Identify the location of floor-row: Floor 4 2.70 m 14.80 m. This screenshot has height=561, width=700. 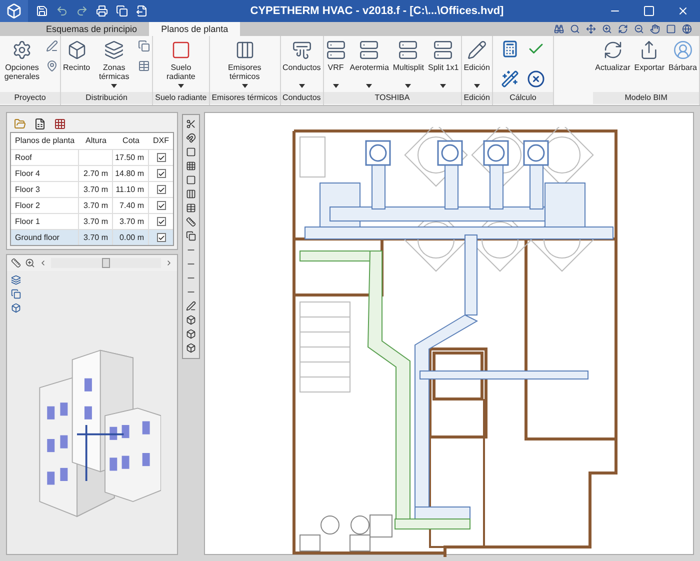
(92, 173).